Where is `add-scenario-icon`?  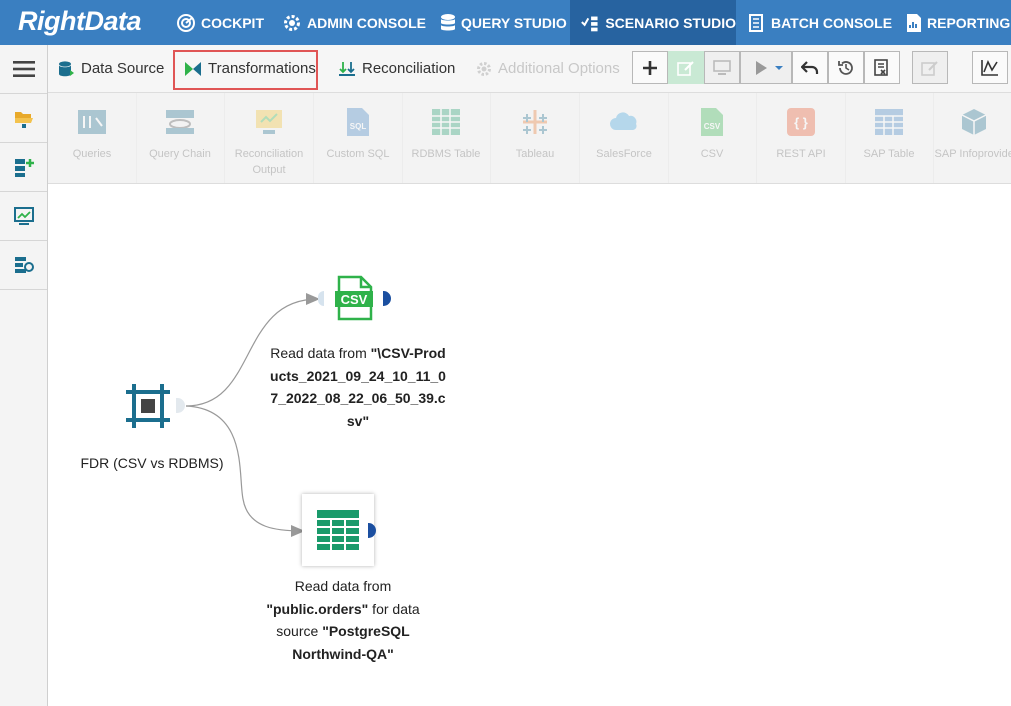 add-scenario-icon is located at coordinates (24, 168).